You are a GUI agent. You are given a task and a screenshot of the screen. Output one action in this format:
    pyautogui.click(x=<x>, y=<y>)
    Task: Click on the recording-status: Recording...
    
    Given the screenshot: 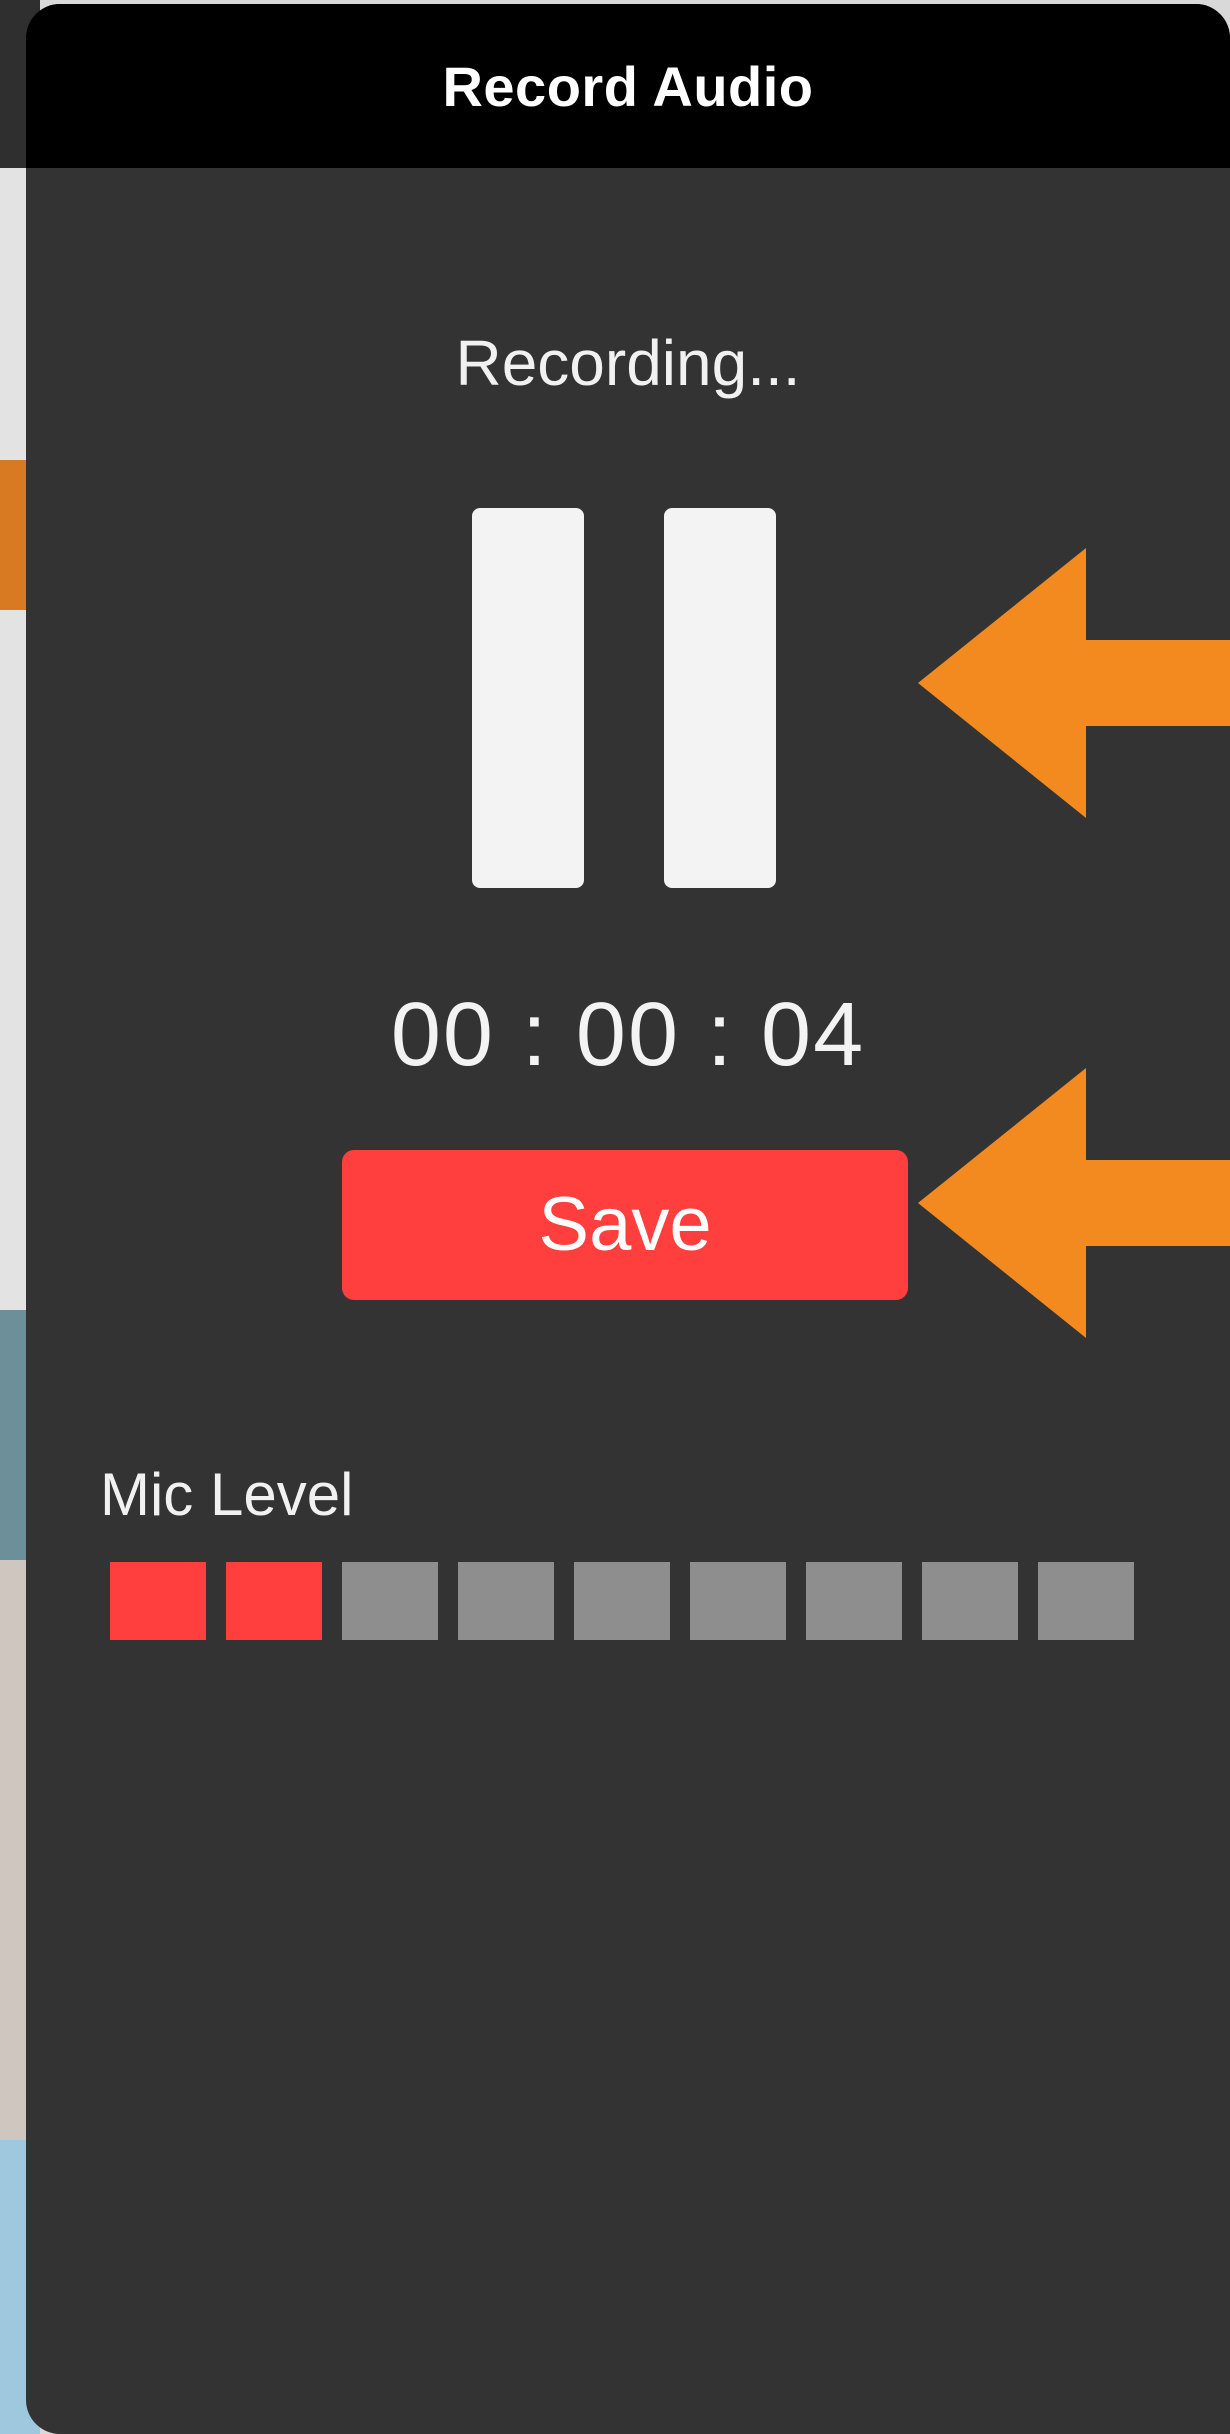 What is the action you would take?
    pyautogui.click(x=628, y=363)
    